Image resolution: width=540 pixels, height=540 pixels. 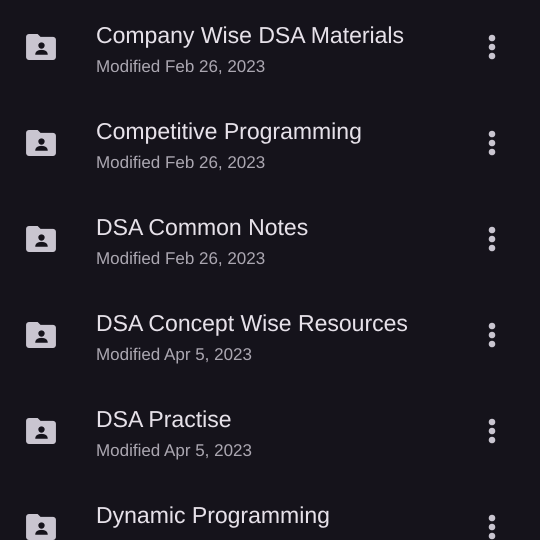 What do you see at coordinates (292, 515) in the screenshot?
I see `folder-name: Dynamic Programming` at bounding box center [292, 515].